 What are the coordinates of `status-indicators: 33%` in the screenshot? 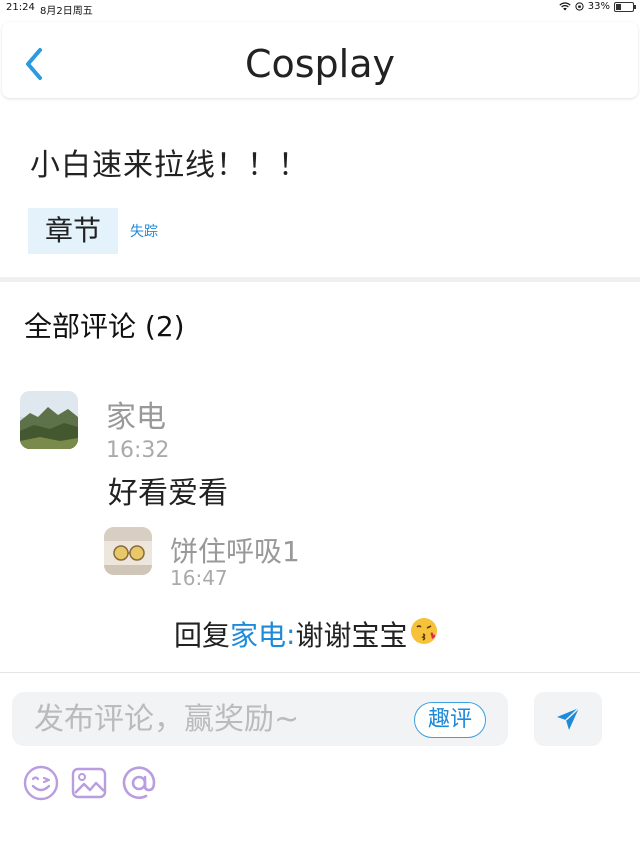 It's located at (597, 6).